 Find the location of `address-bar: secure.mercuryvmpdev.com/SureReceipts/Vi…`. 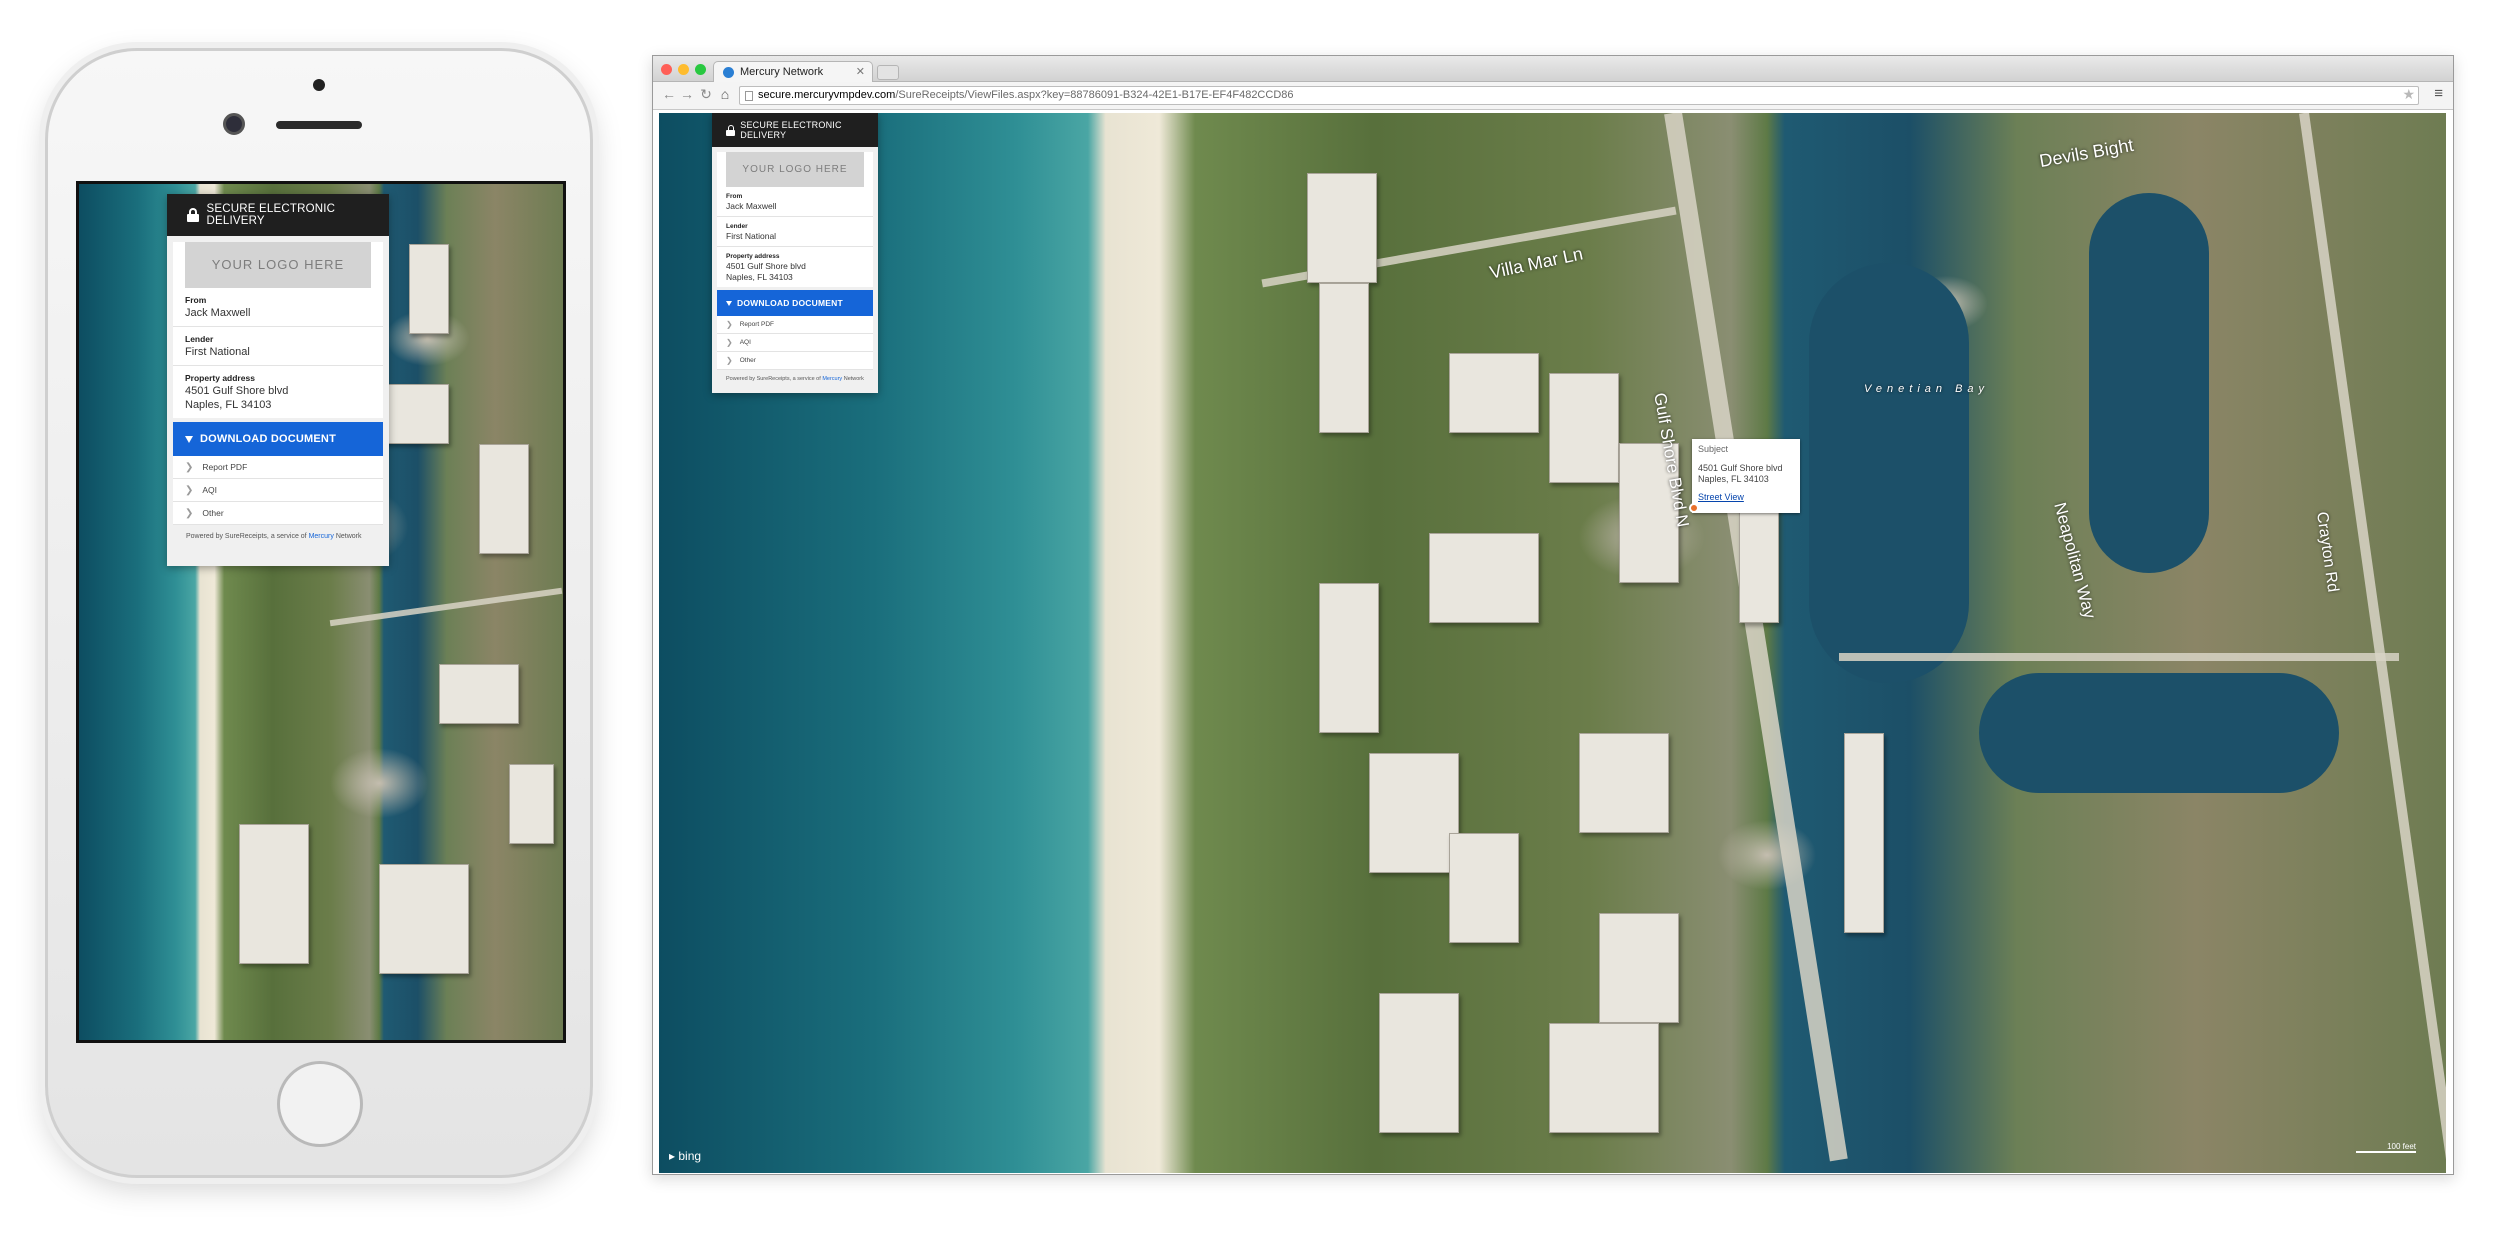

address-bar: secure.mercuryvmpdev.com/SureReceipts/Vi… is located at coordinates (1579, 95).